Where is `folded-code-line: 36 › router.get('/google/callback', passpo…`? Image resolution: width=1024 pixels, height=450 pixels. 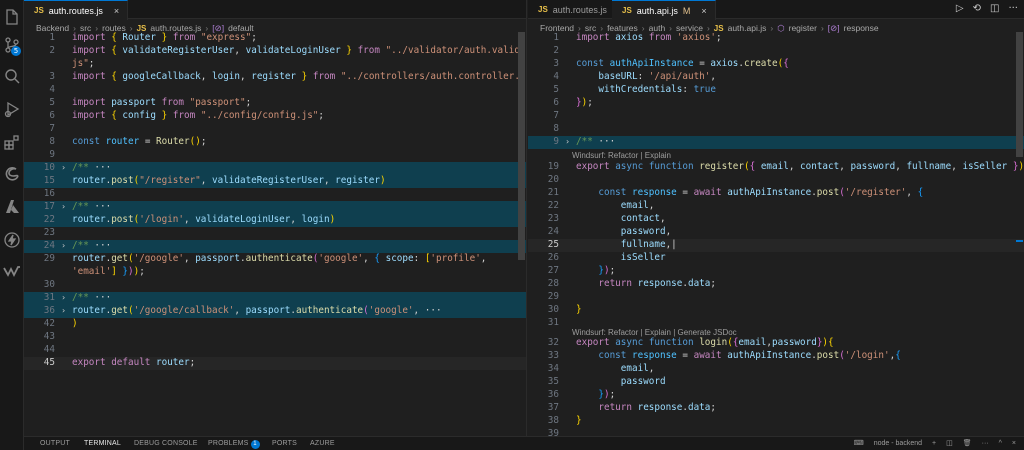 folded-code-line: 36 › router.get('/google/callback', passpo… is located at coordinates (275, 311).